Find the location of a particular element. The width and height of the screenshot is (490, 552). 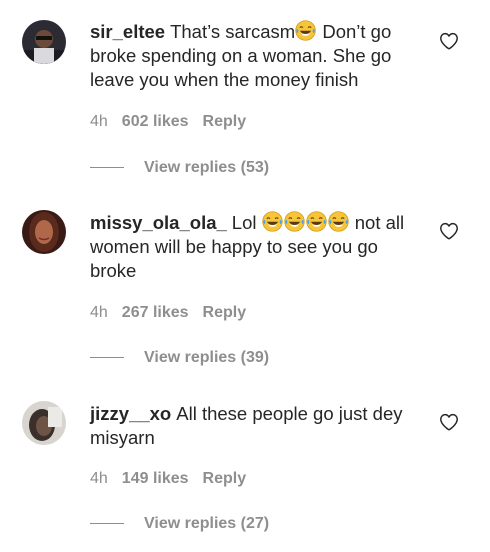

view-replies-label: View replies (53) is located at coordinates (207, 167).